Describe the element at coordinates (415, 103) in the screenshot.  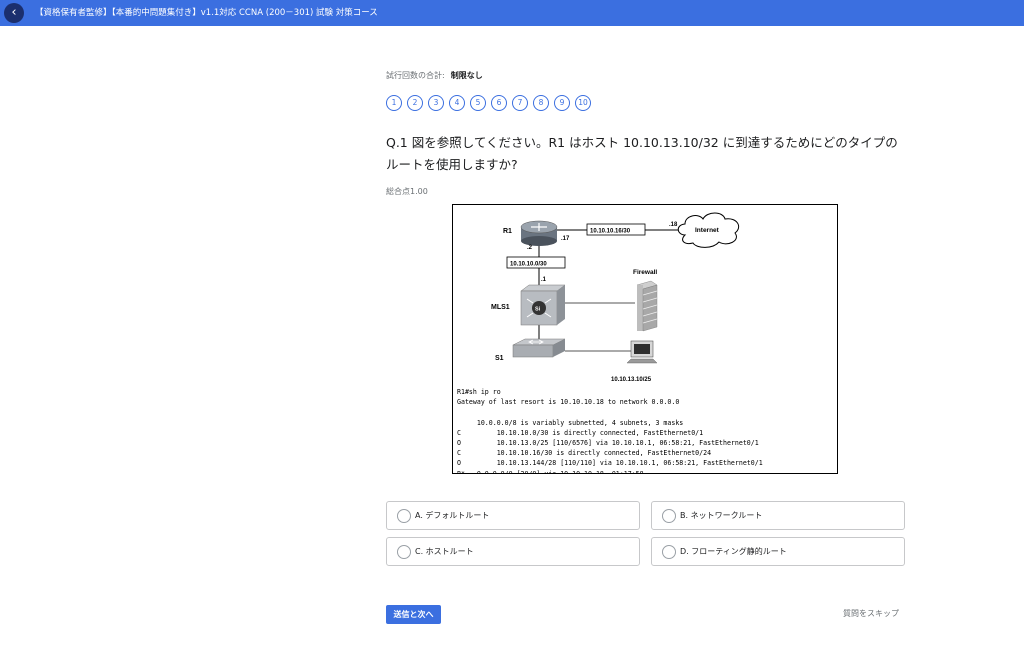
I see `question-number-button: 2` at that location.